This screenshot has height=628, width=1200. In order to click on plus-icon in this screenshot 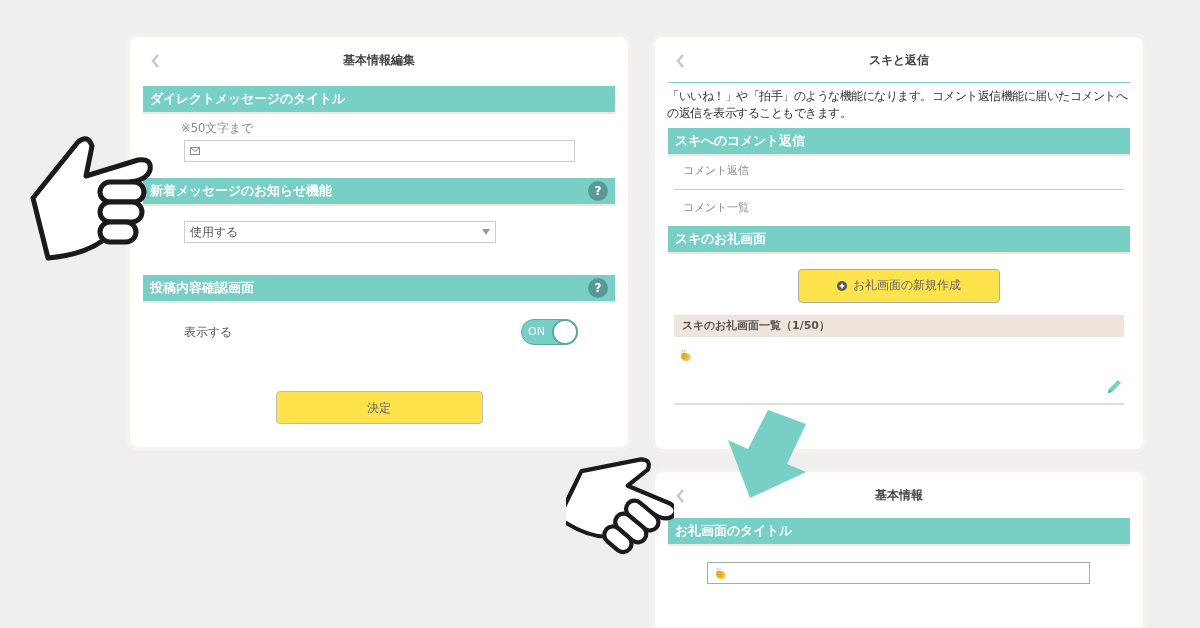, I will do `click(842, 286)`.